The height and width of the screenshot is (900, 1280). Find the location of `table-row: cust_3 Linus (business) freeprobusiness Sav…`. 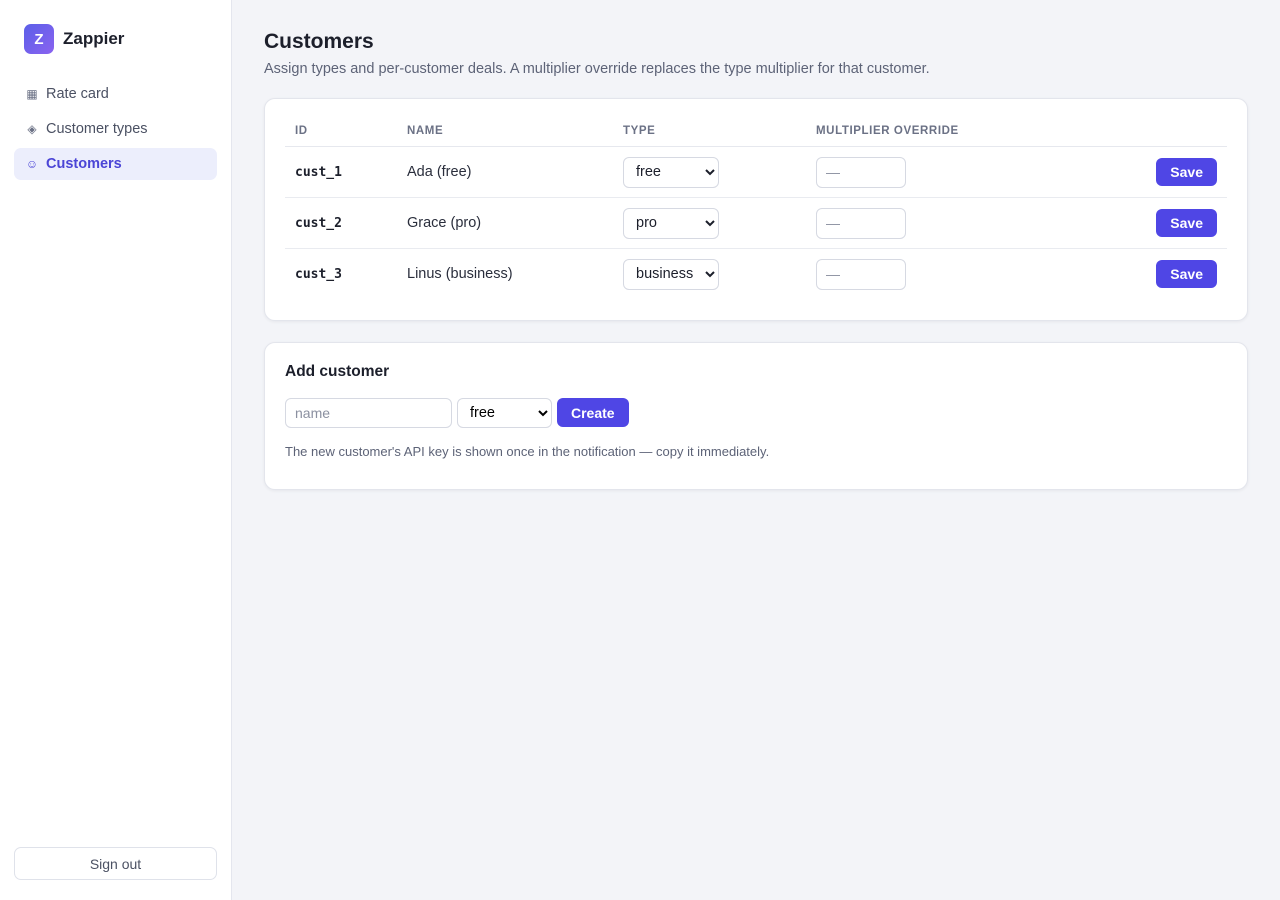

table-row: cust_3 Linus (business) freeprobusiness Sav… is located at coordinates (756, 274).